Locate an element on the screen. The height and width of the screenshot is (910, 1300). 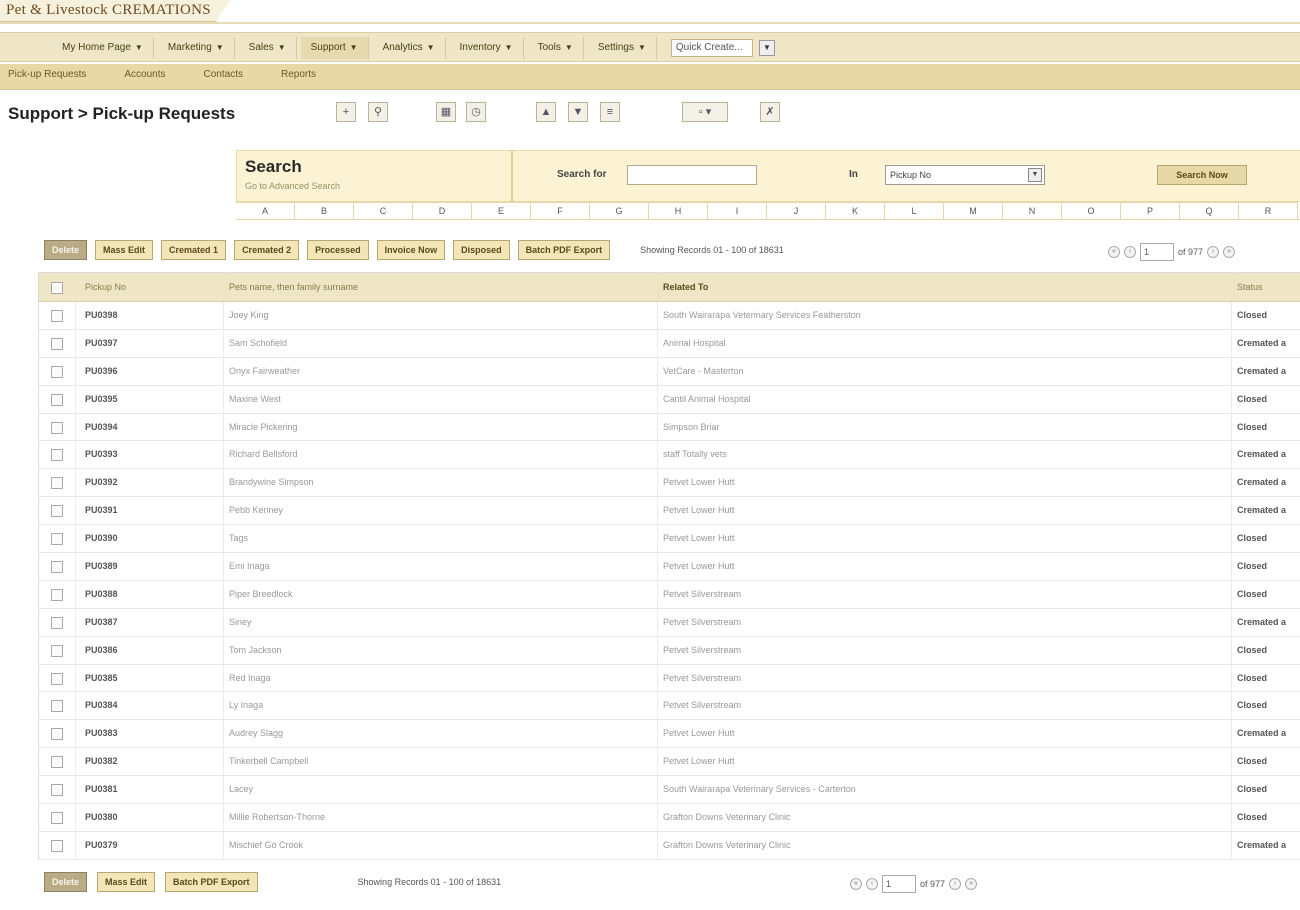
pet-name-link: Tags is located at coordinates (238, 538).